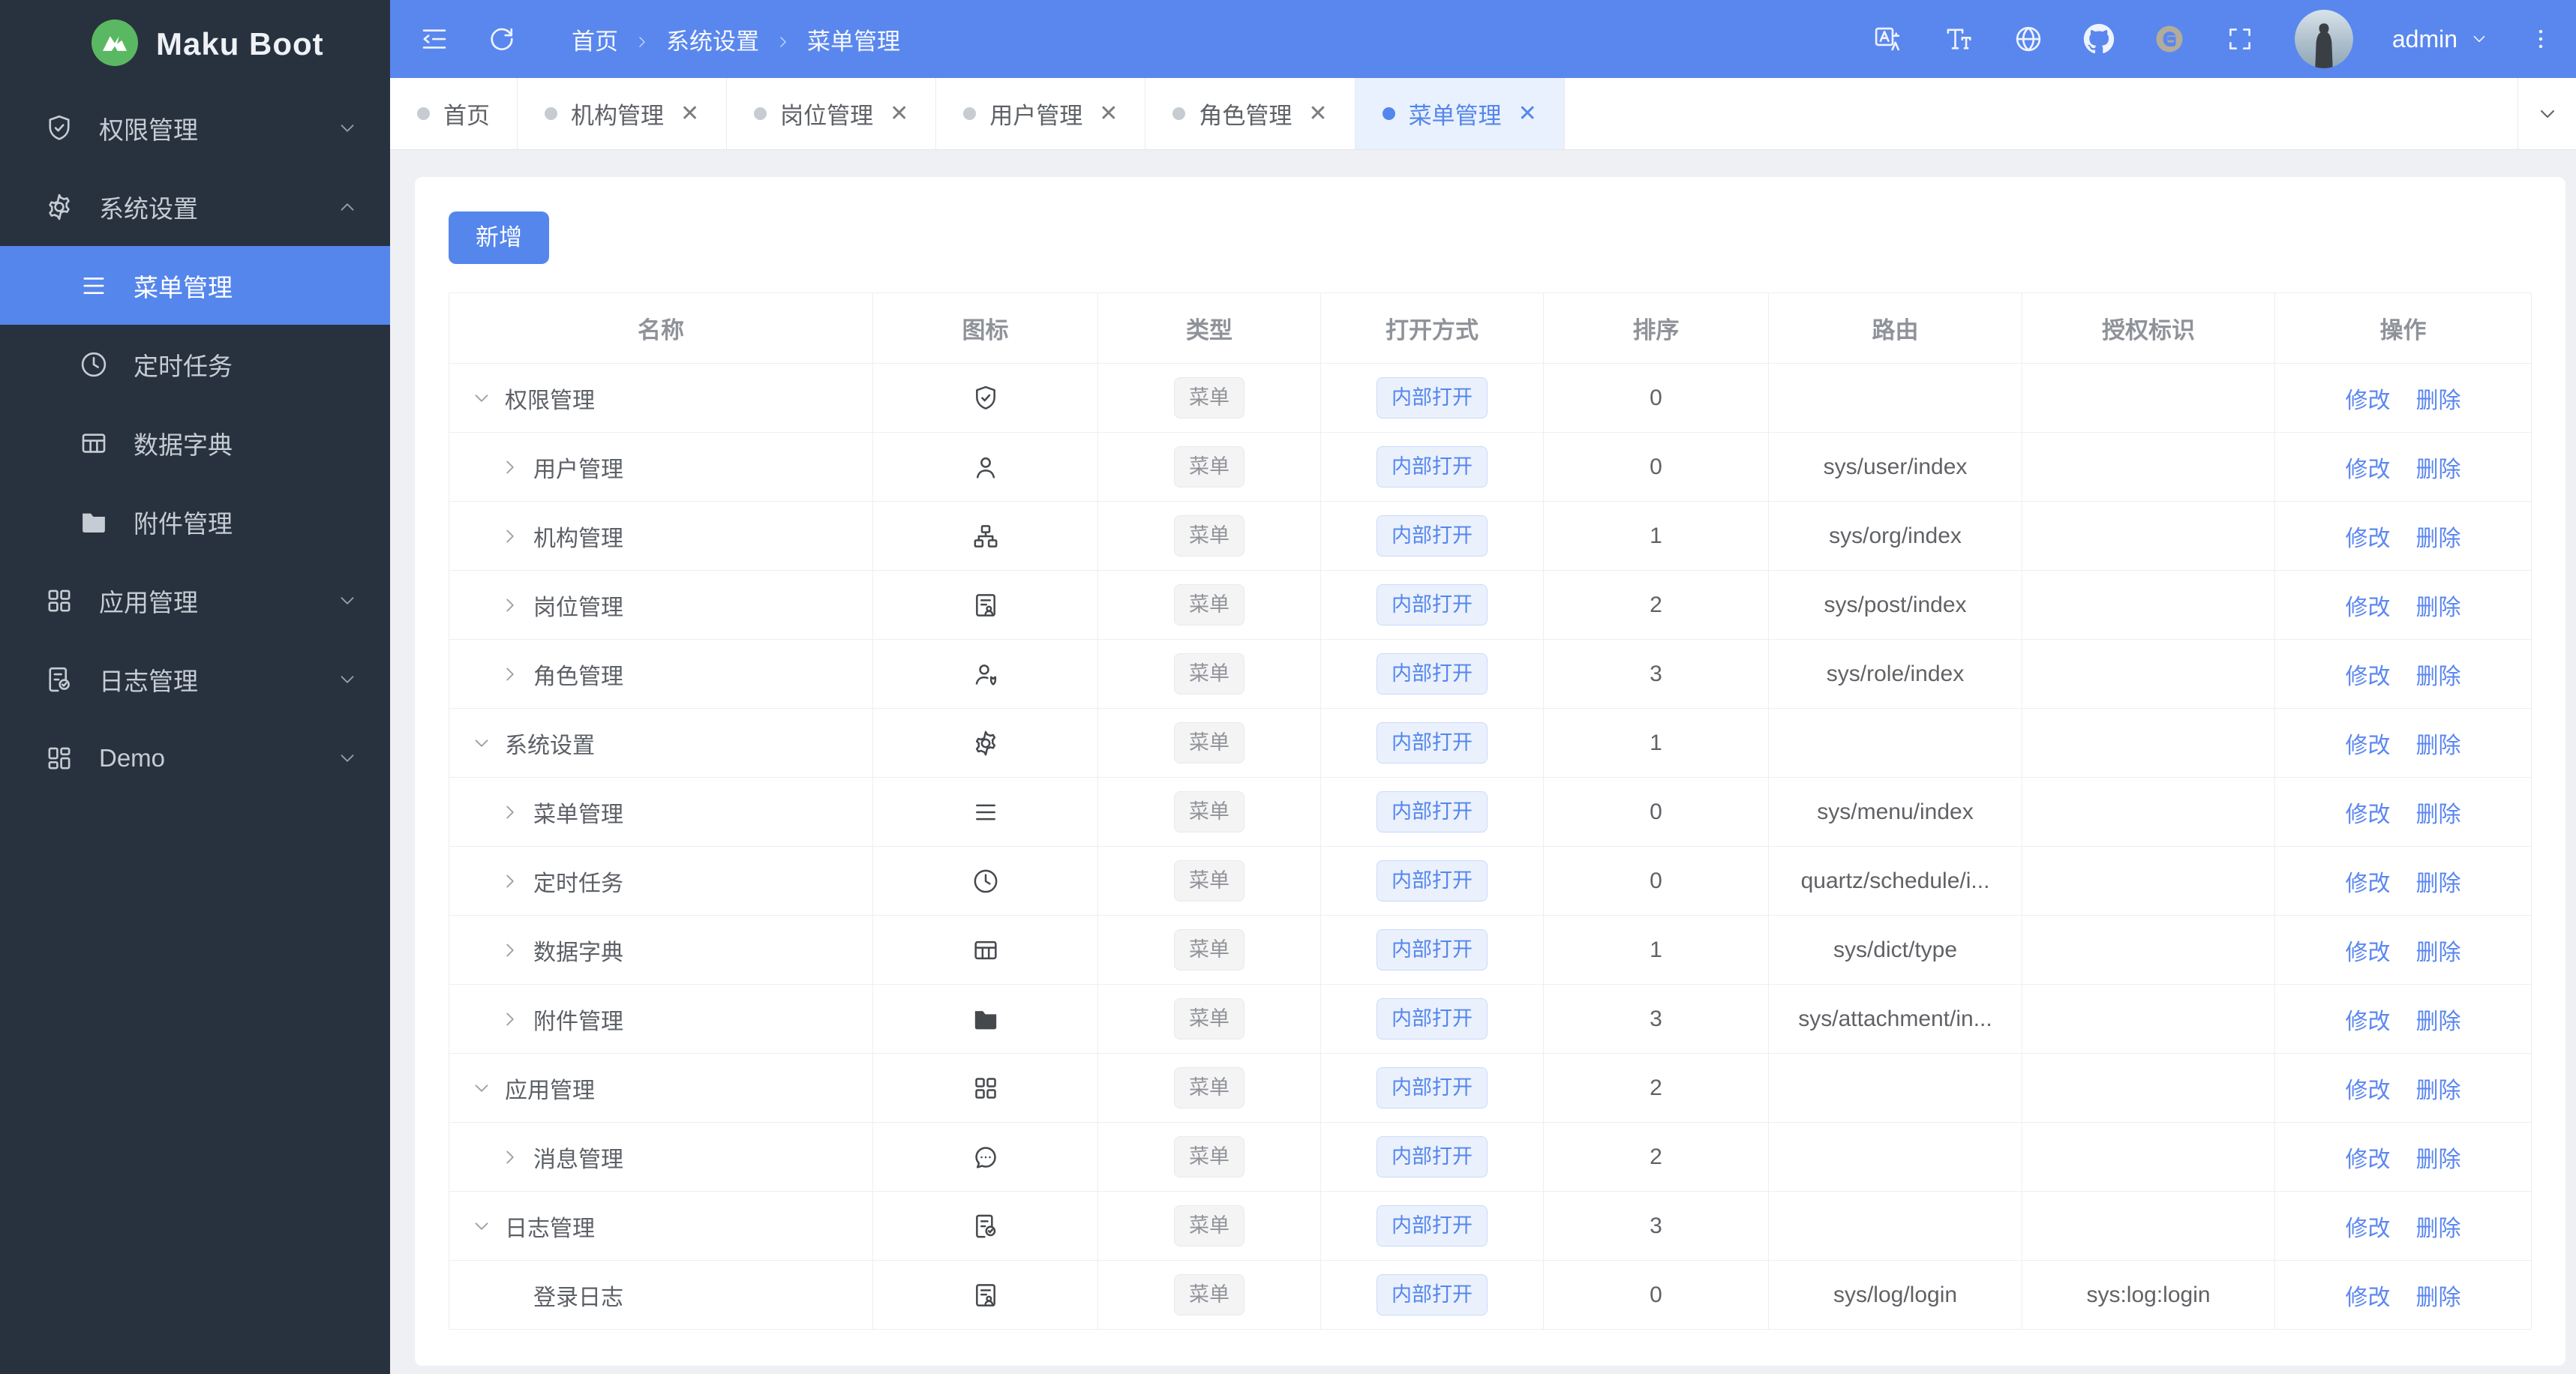 The height and width of the screenshot is (1374, 2576). I want to click on table-row: 日志管理 菜单 内部打开 3 修改 删除, so click(1490, 1226).